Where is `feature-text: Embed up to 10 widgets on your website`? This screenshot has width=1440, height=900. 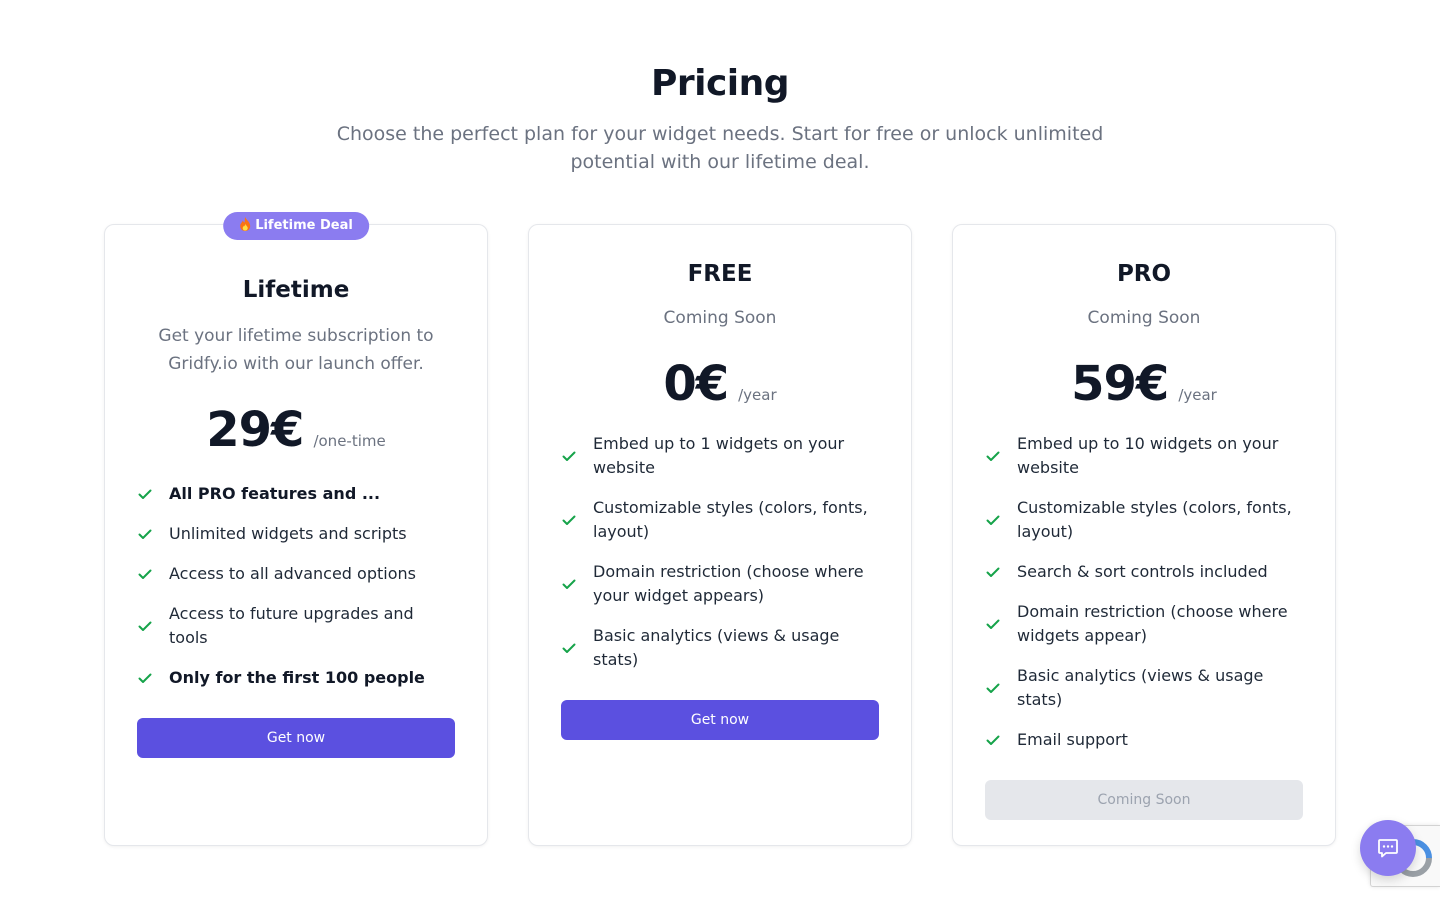
feature-text: Embed up to 10 widgets on your website is located at coordinates (1148, 455).